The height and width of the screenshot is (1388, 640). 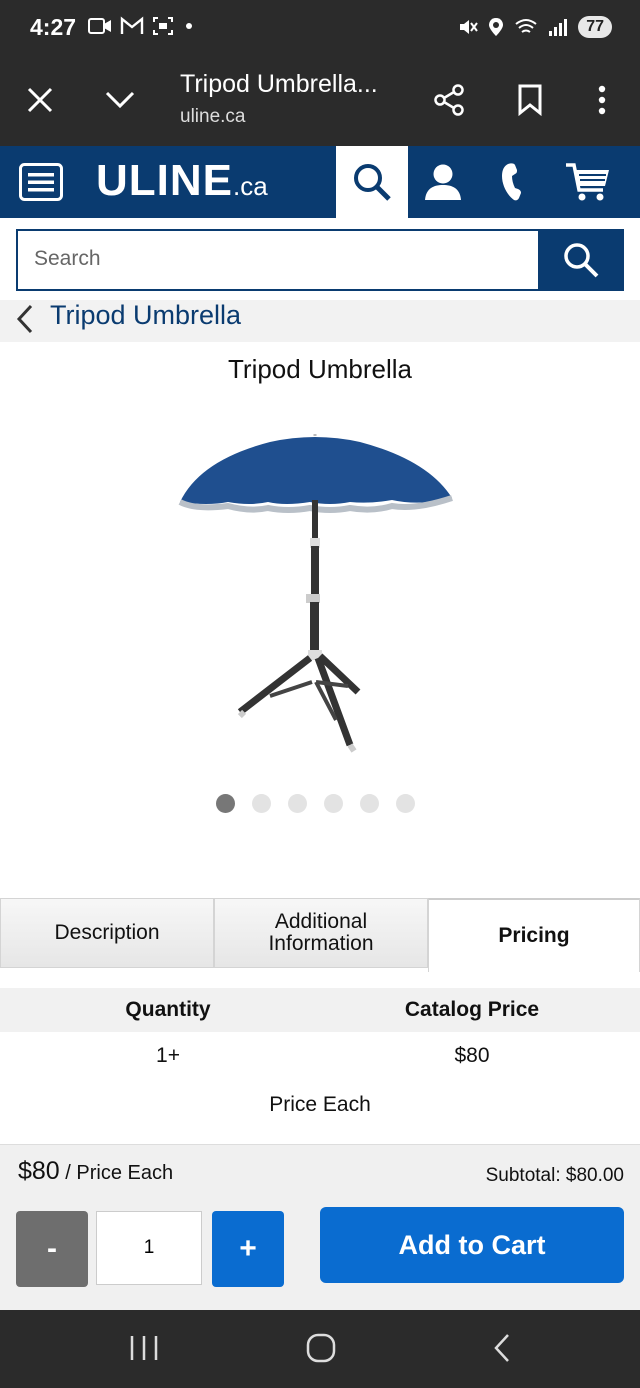 What do you see at coordinates (526, 26) in the screenshot?
I see `wifi-icon` at bounding box center [526, 26].